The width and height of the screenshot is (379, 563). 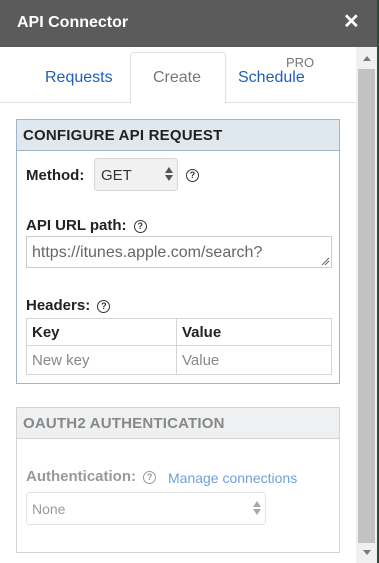 I want to click on tab-bar: Requests Create Schedule PRO, so click(x=178, y=75).